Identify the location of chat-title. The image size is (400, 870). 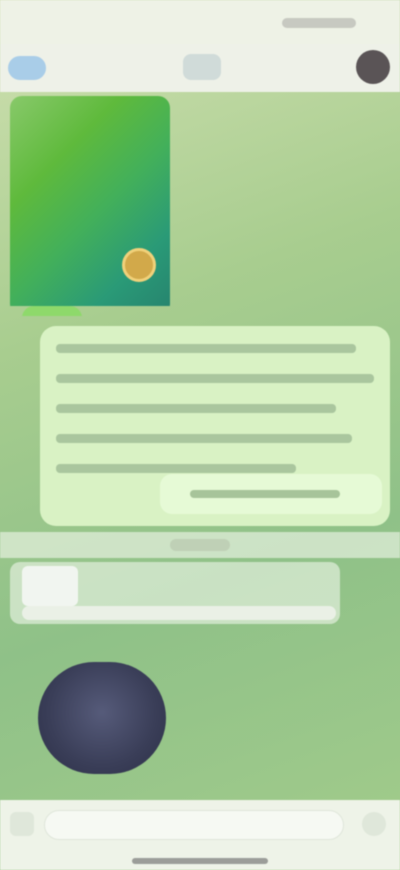
(202, 67).